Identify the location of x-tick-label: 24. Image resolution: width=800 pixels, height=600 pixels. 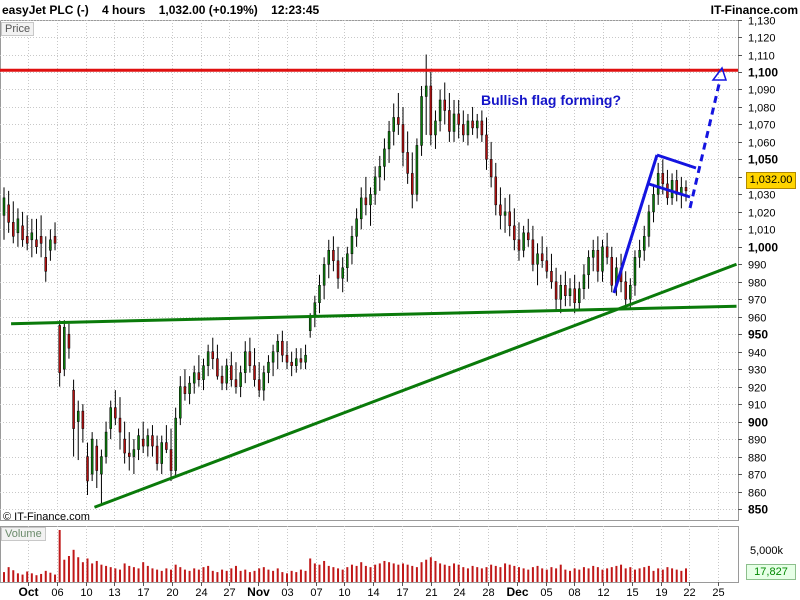
(459, 593).